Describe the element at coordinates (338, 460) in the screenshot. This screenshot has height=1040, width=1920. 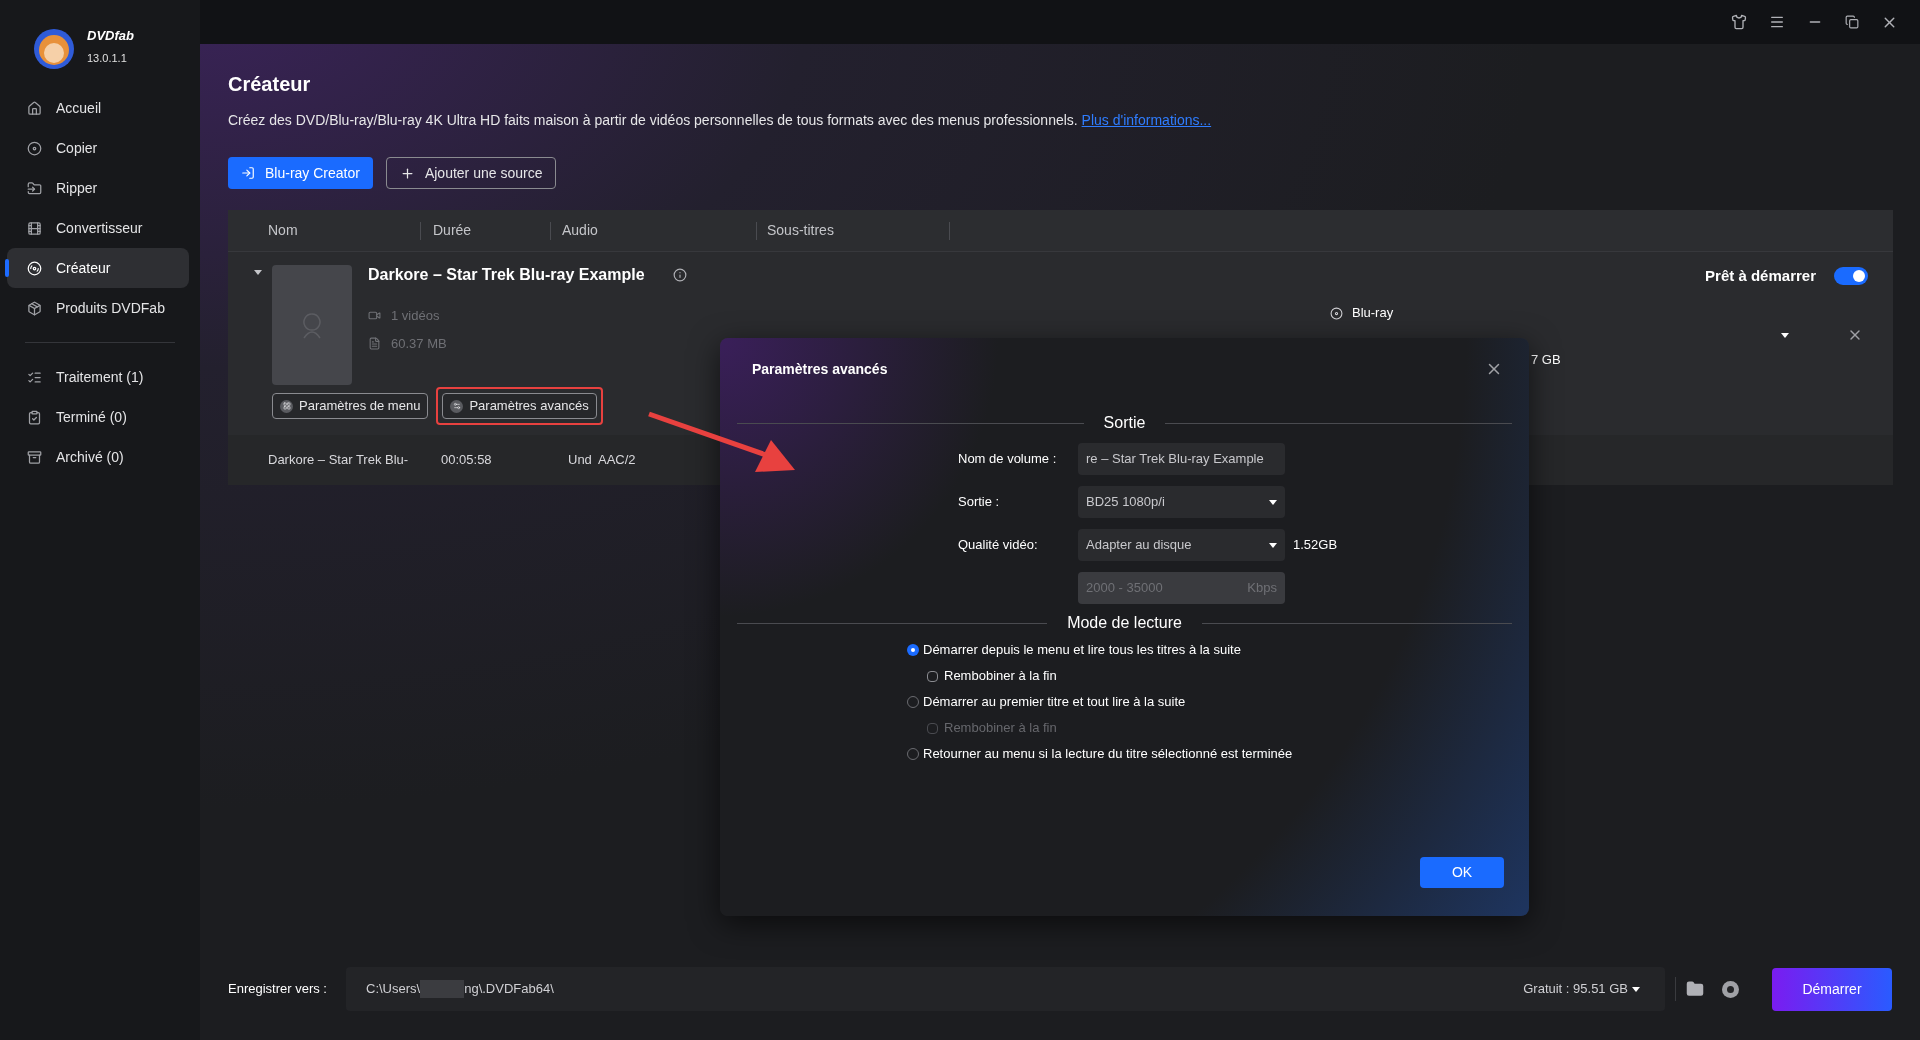
I see `track-name: Darkore – Star Trek Blu-` at that location.